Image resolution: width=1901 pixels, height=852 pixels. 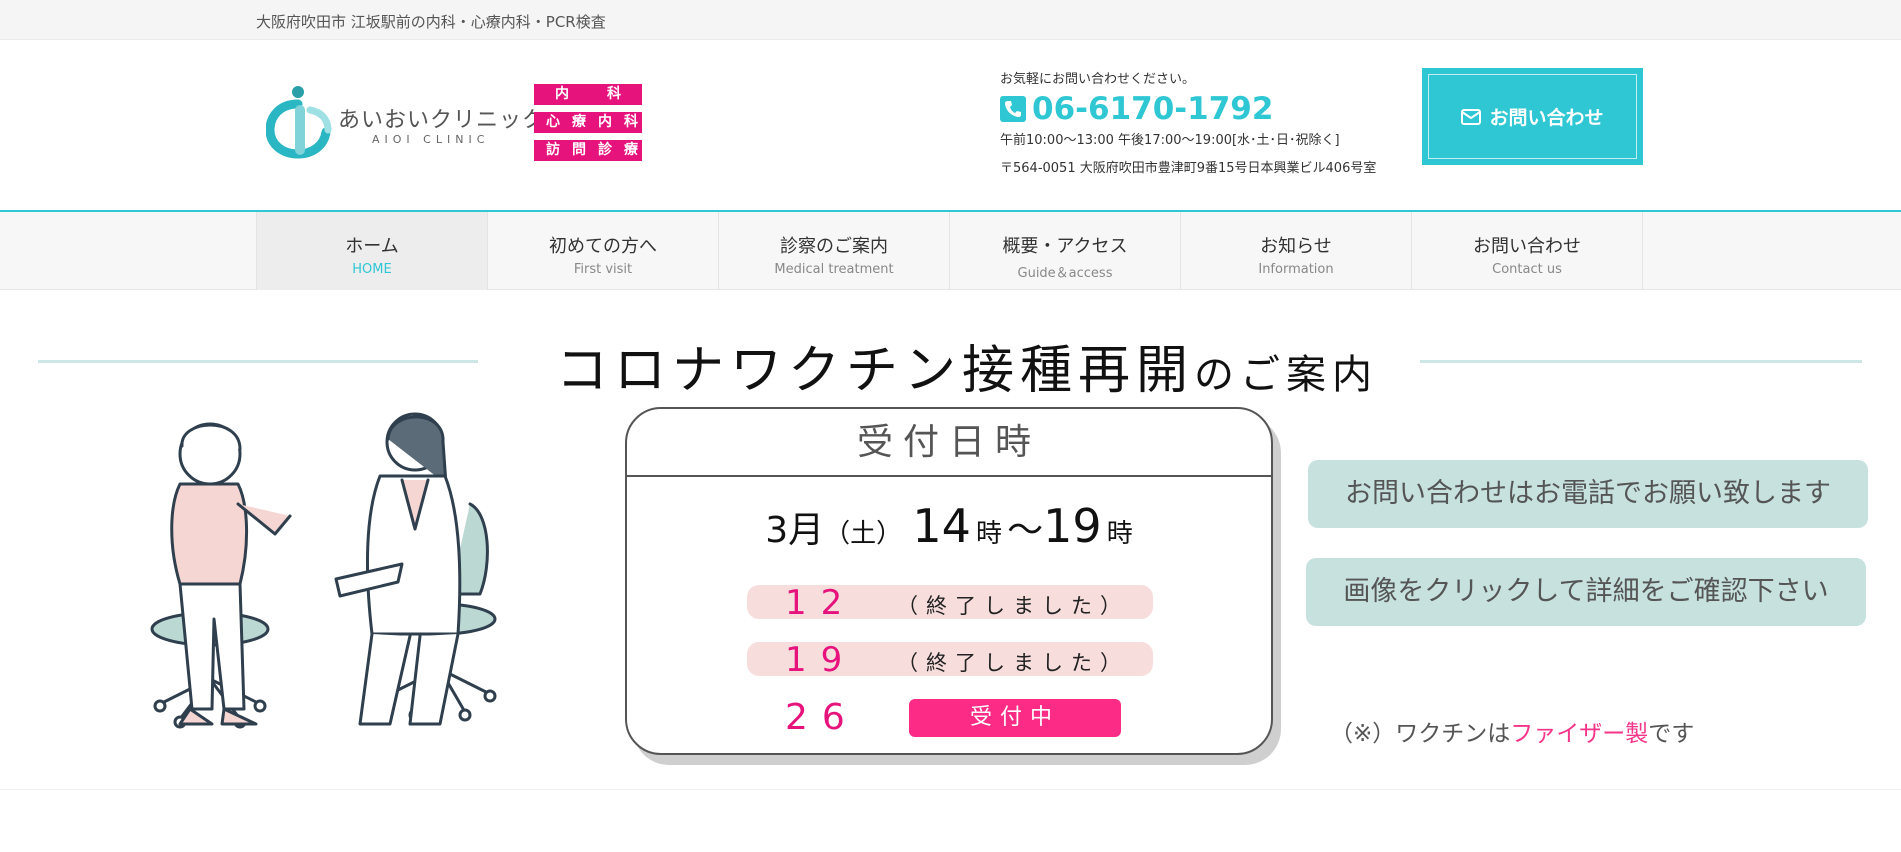 I want to click on phone-row: 06-6170-1792, so click(x=1210, y=109).